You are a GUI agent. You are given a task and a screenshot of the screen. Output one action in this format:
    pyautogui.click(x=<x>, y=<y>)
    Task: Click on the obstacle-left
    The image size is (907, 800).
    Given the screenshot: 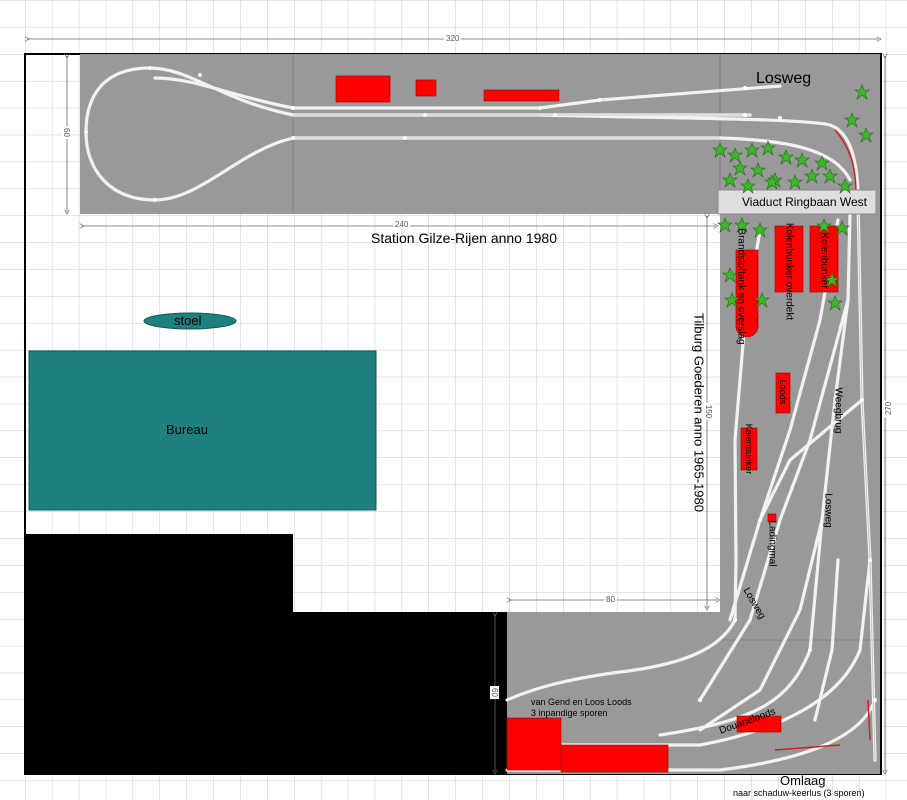 What is the action you would take?
    pyautogui.click(x=159, y=654)
    